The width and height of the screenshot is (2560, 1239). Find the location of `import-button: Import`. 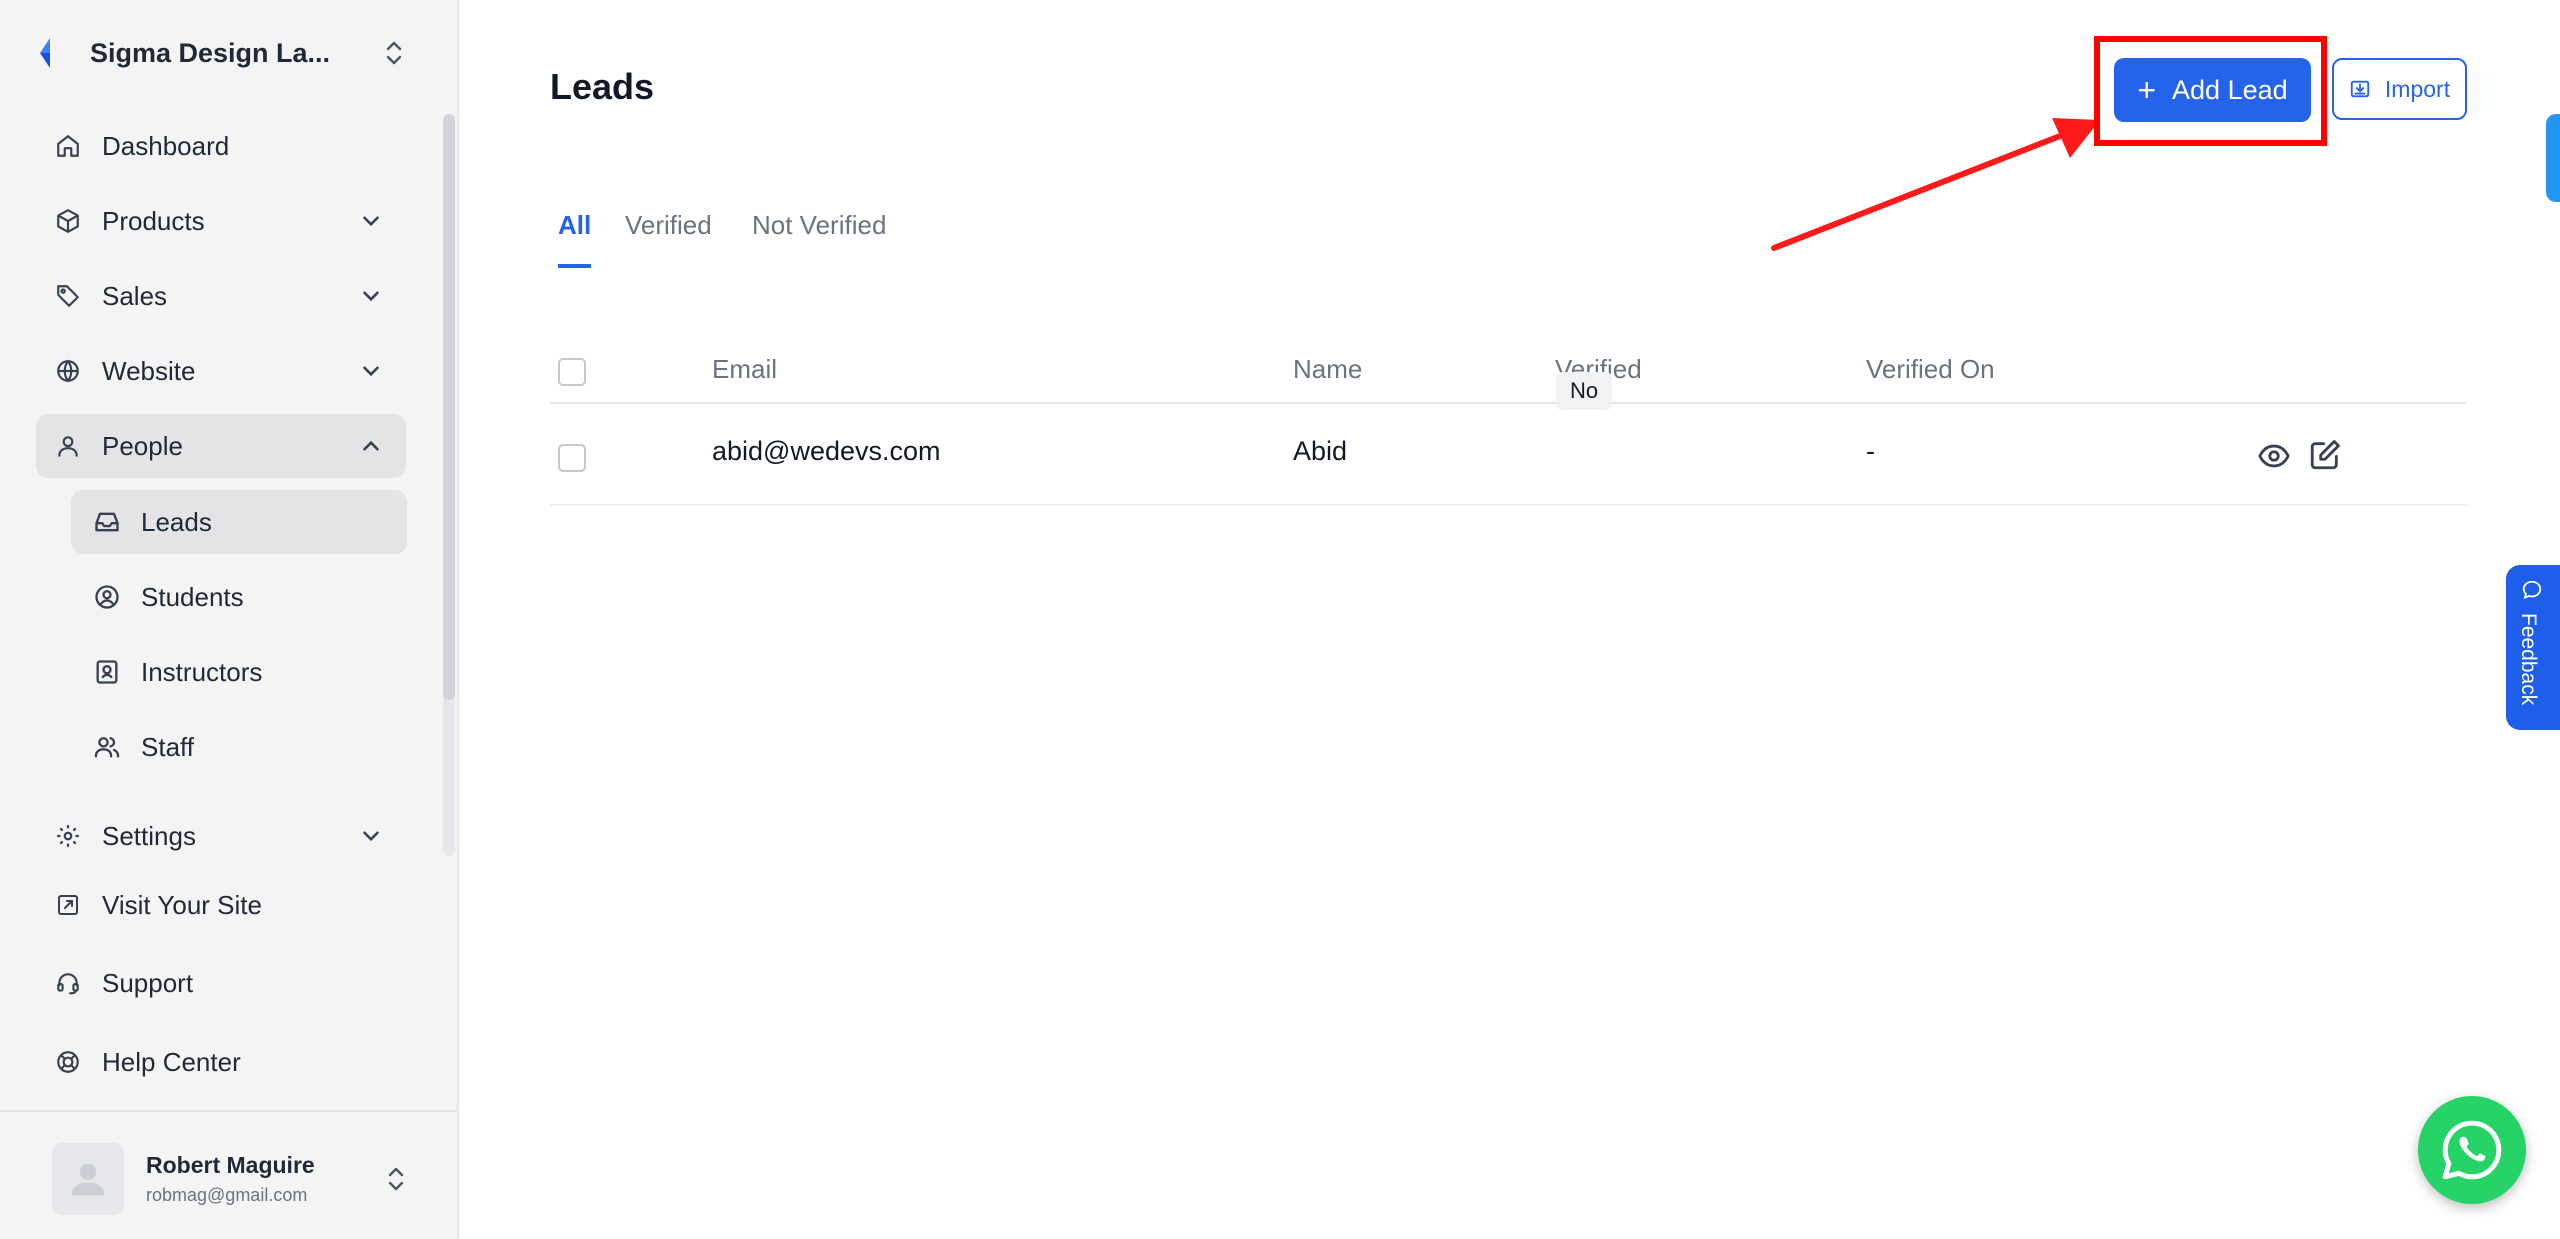

import-button: Import is located at coordinates (2399, 89).